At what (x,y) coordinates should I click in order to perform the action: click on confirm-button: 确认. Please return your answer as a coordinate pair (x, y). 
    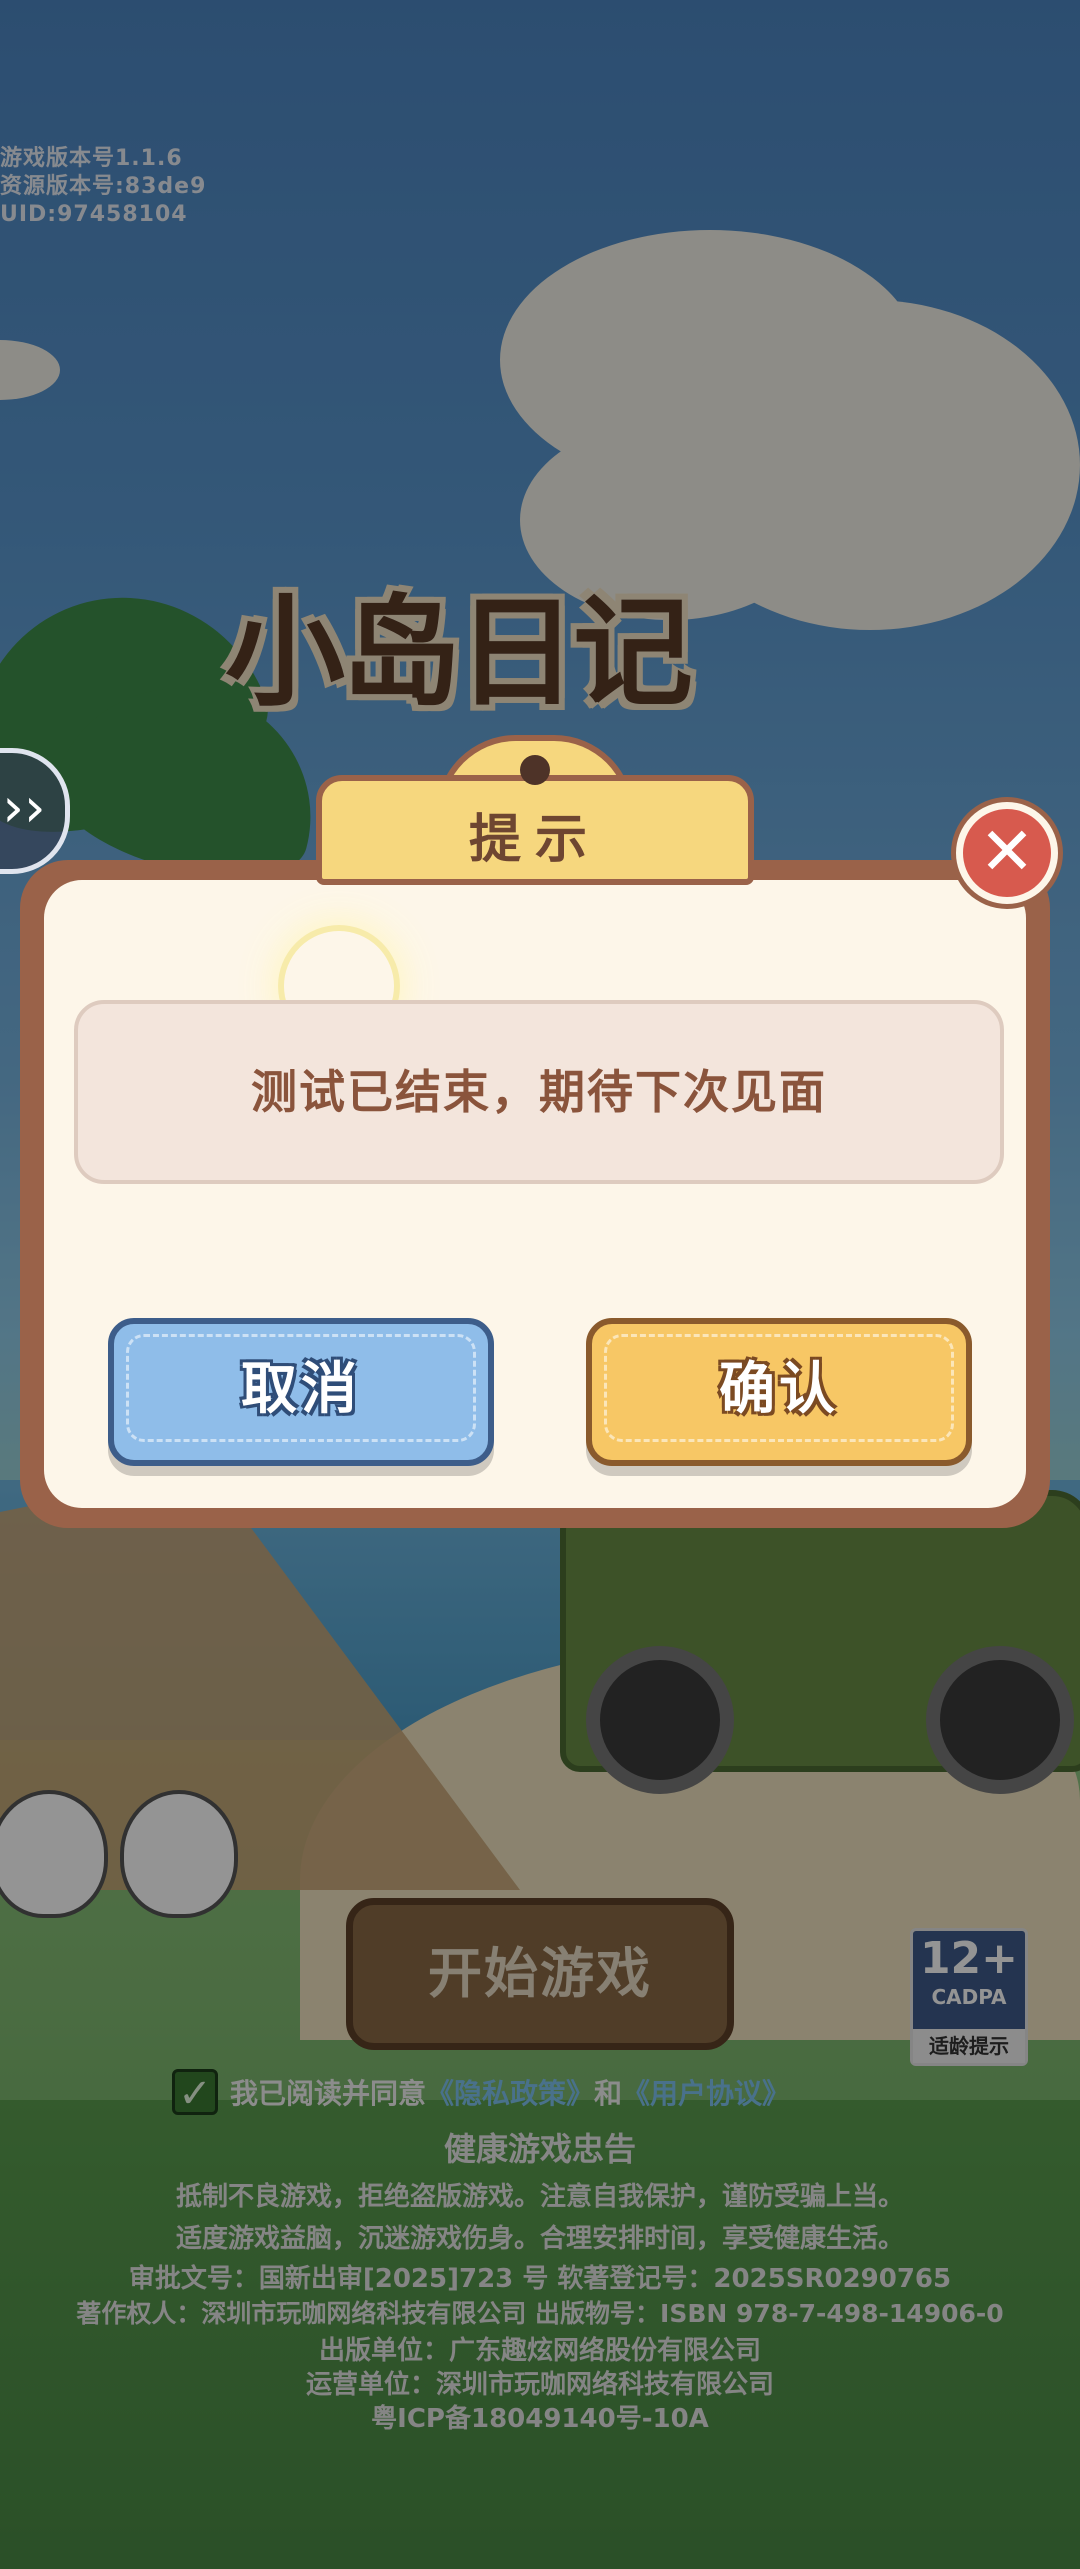
    Looking at the image, I should click on (779, 1392).